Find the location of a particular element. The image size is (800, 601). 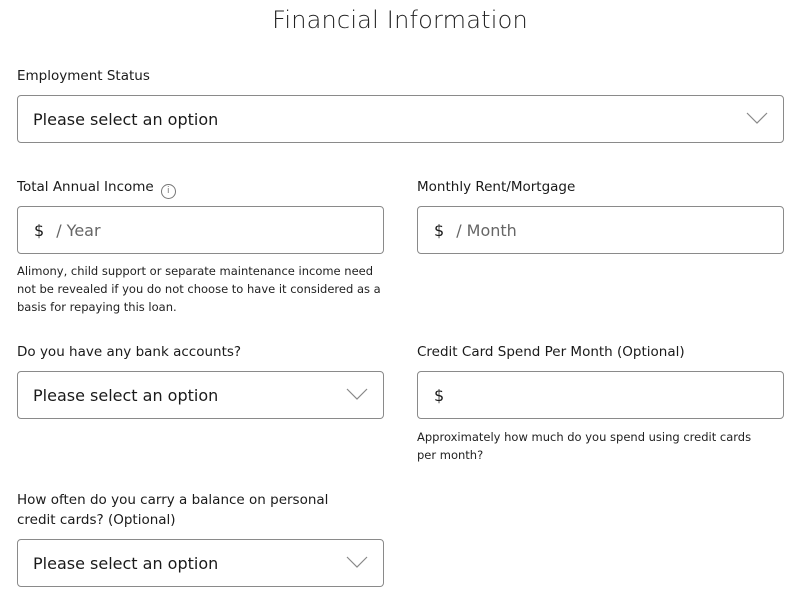

page-title: Financial Information is located at coordinates (400, 20).